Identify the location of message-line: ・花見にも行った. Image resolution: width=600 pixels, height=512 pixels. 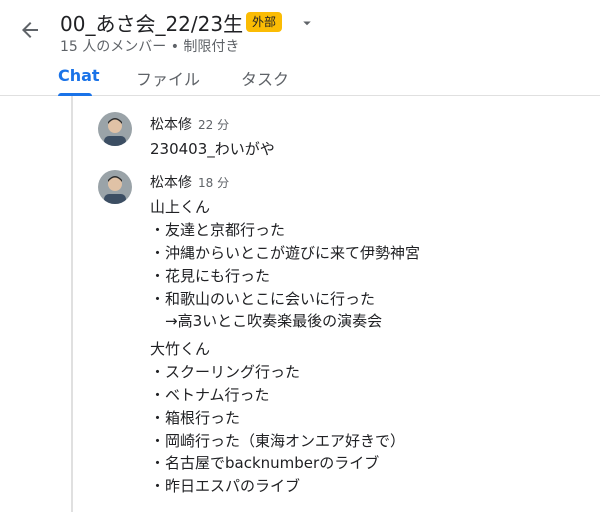
(210, 276).